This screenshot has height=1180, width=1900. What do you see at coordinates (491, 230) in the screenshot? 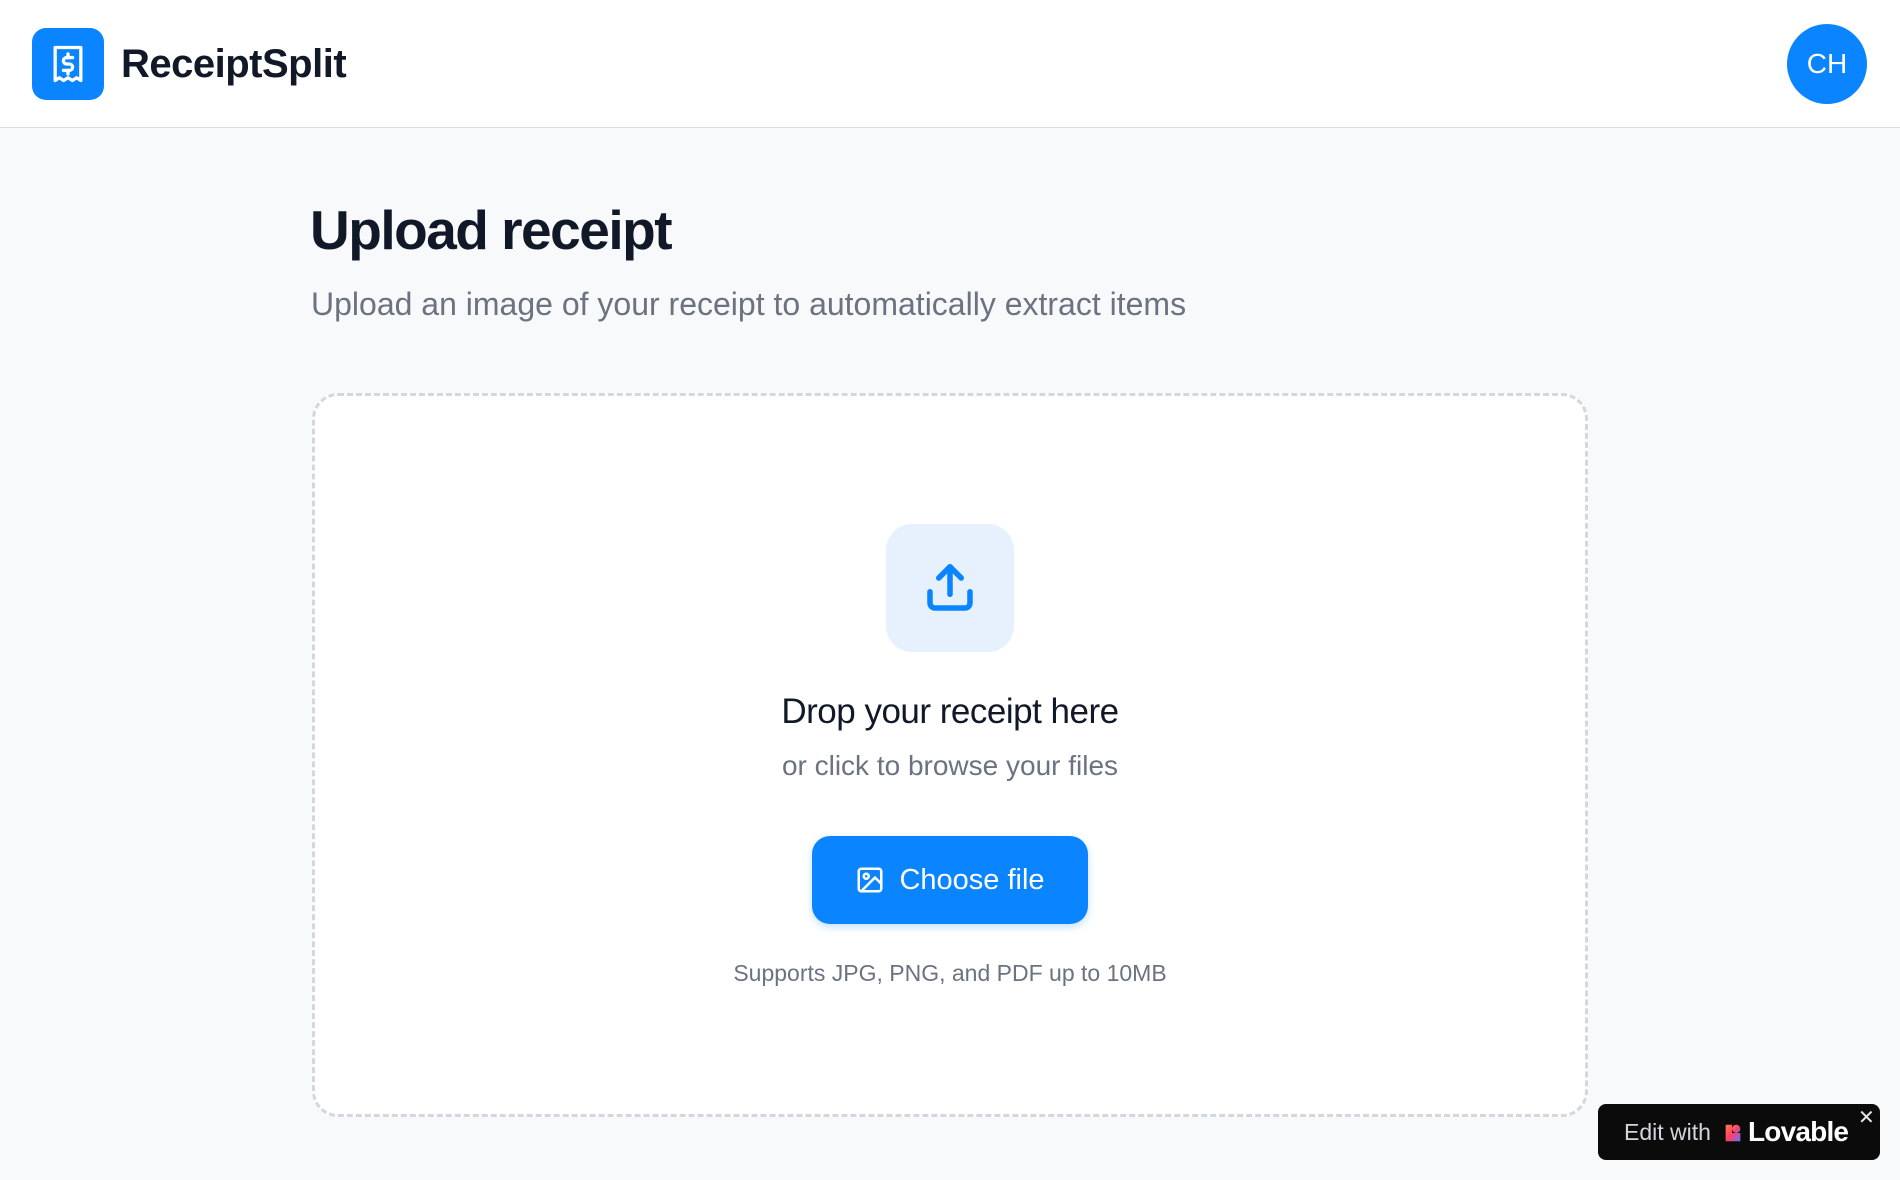
I see `page-title: Upload receipt` at bounding box center [491, 230].